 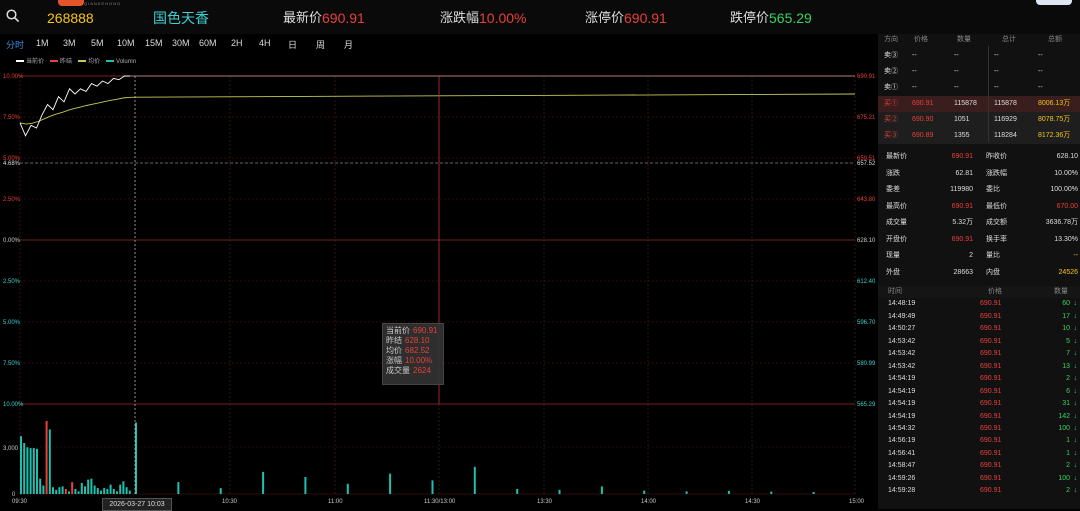 I want to click on legend-item: 当前价, so click(x=30, y=62).